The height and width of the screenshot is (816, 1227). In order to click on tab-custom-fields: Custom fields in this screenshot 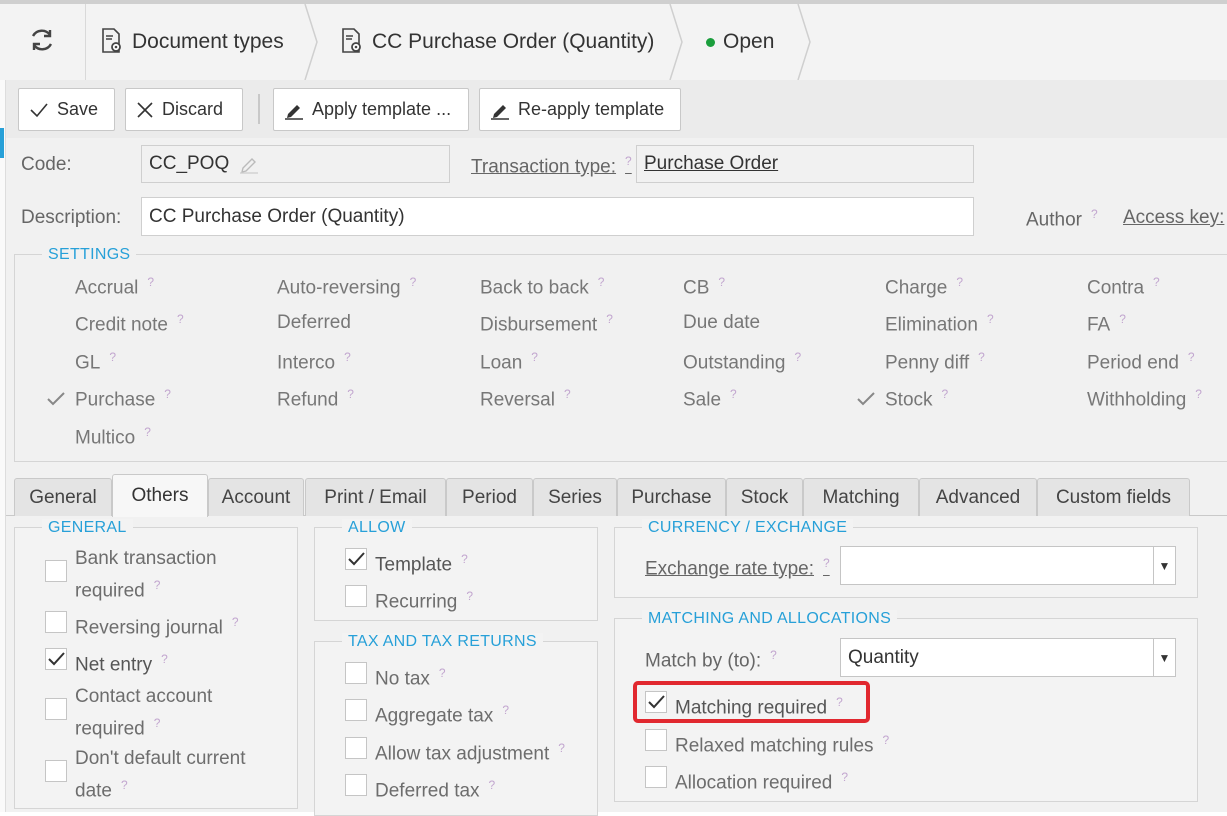, I will do `click(1113, 497)`.